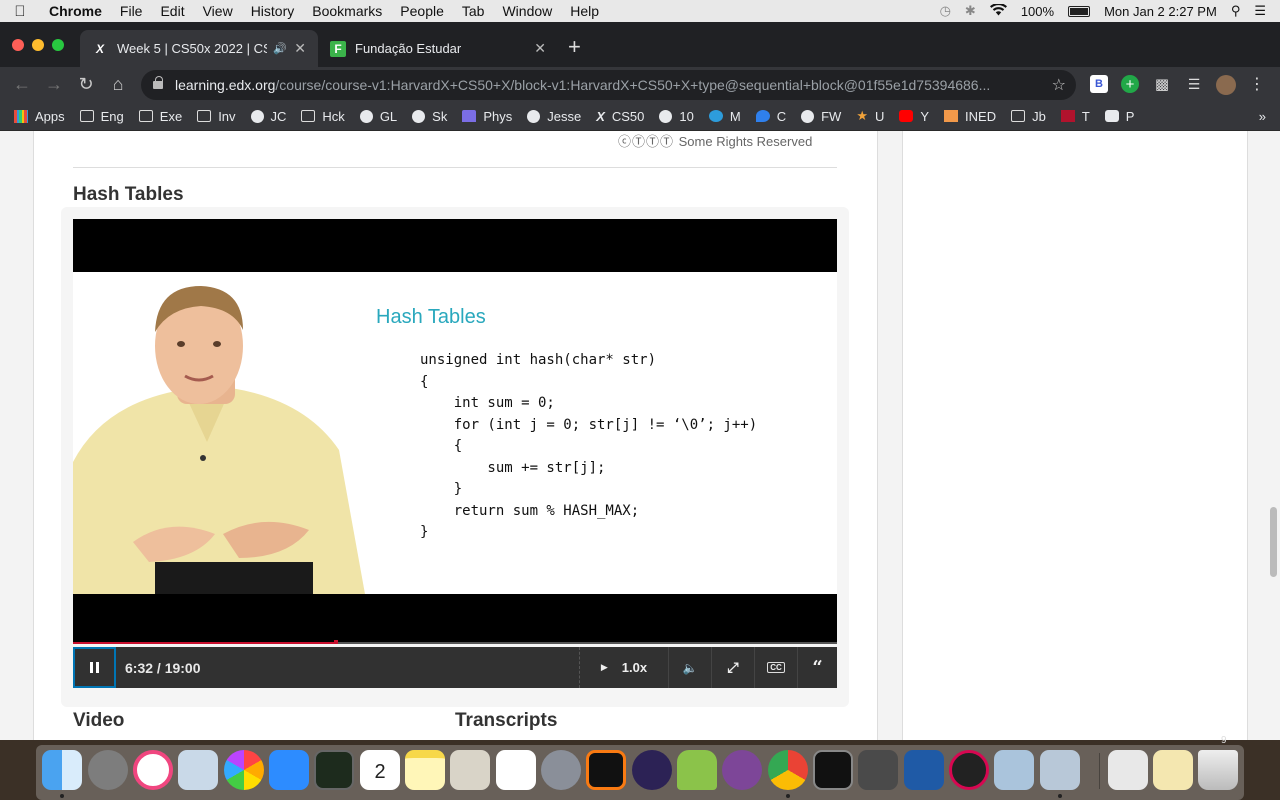 The image size is (1280, 800). Describe the element at coordinates (574, 47) in the screenshot. I see `new-tab-icon: +` at that location.